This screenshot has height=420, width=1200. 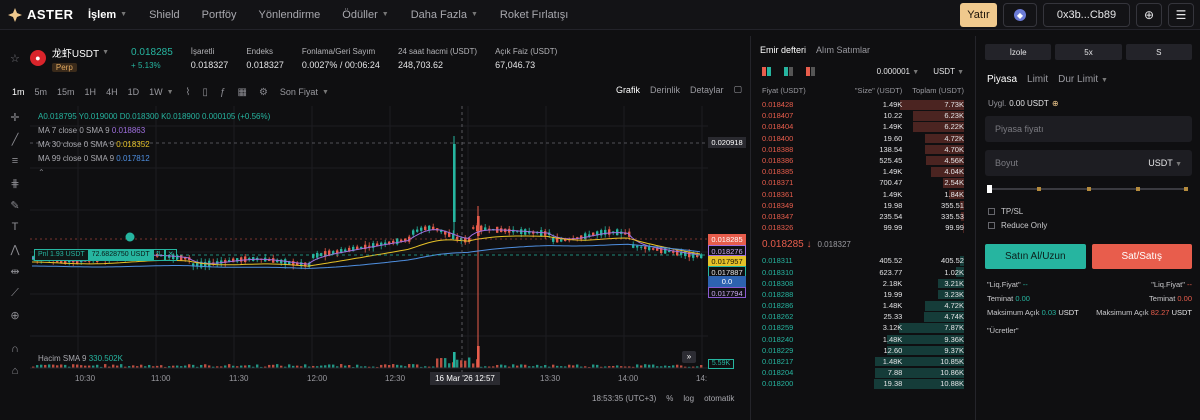 I want to click on percent-scale-toggle: %, so click(x=669, y=398).